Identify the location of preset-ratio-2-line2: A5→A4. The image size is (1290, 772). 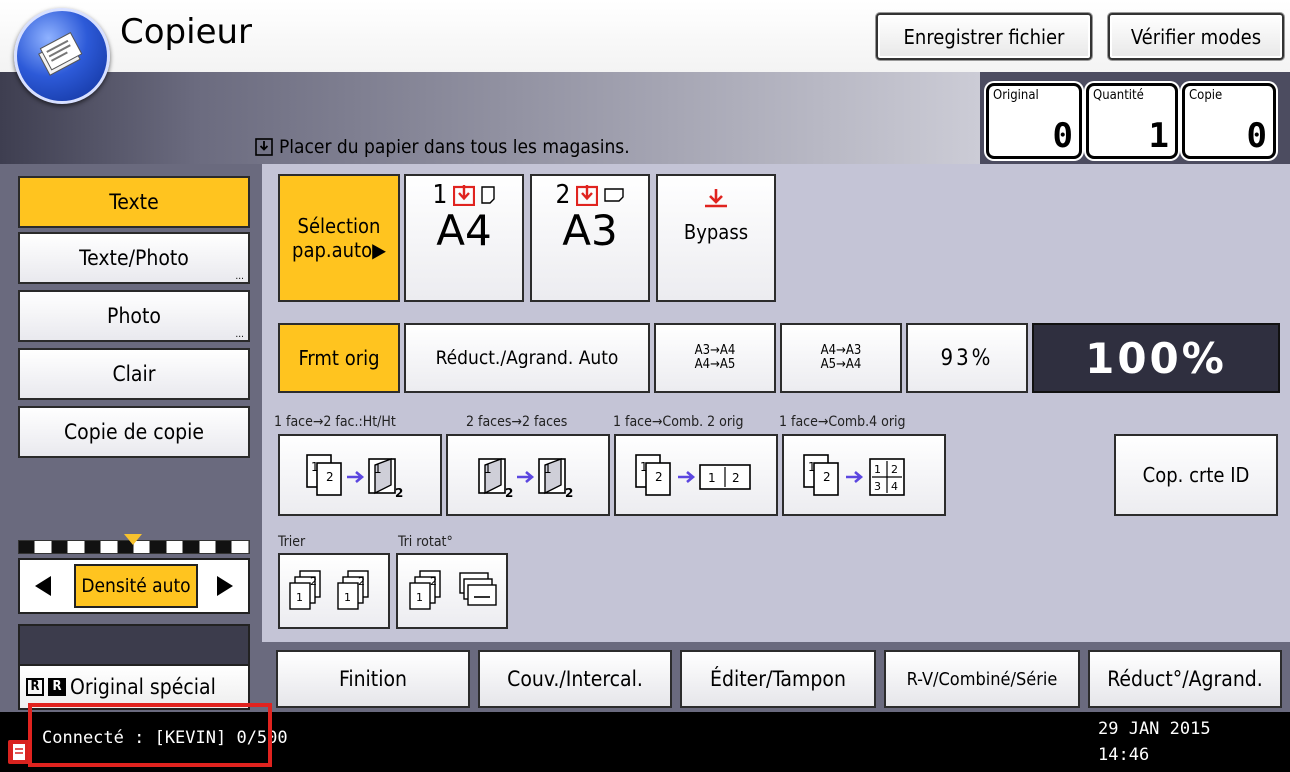
(841, 364).